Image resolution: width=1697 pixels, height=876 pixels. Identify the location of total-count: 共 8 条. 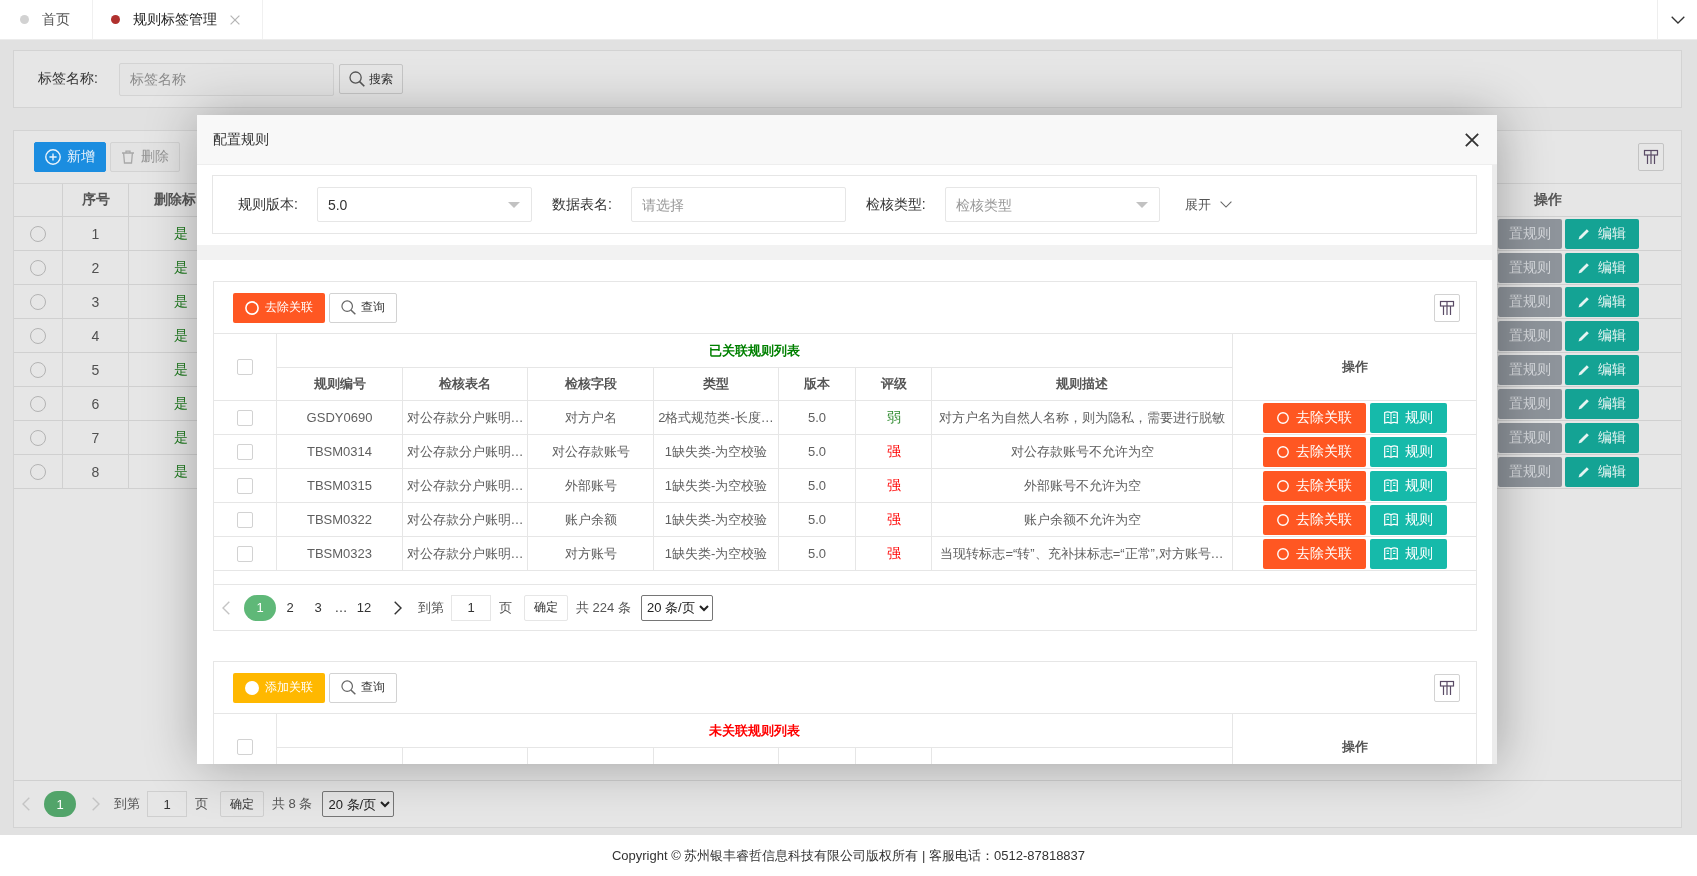
(292, 804).